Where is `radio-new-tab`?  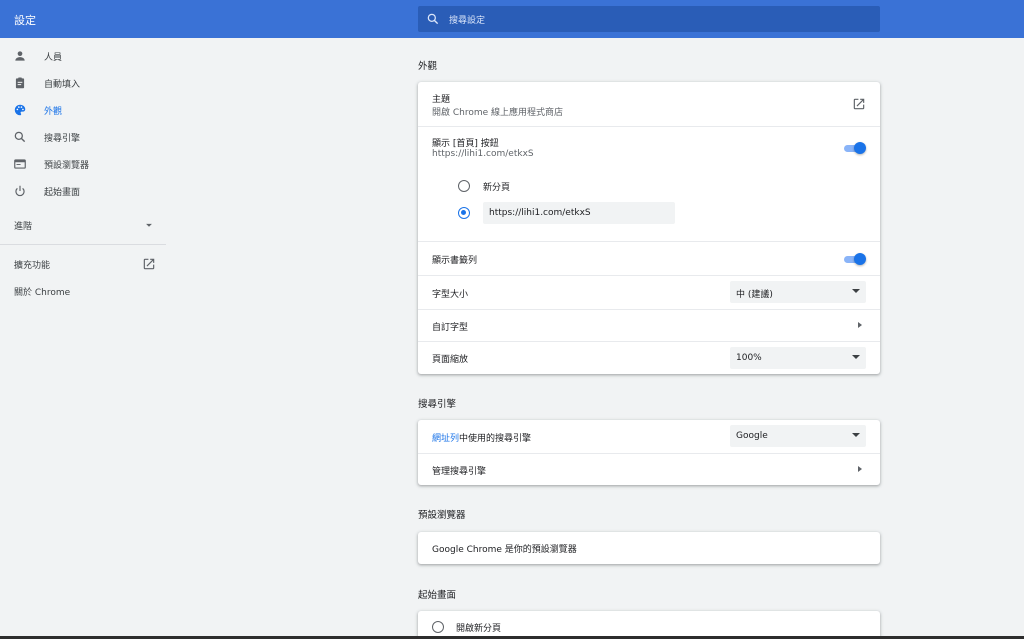
radio-new-tab is located at coordinates (464, 186).